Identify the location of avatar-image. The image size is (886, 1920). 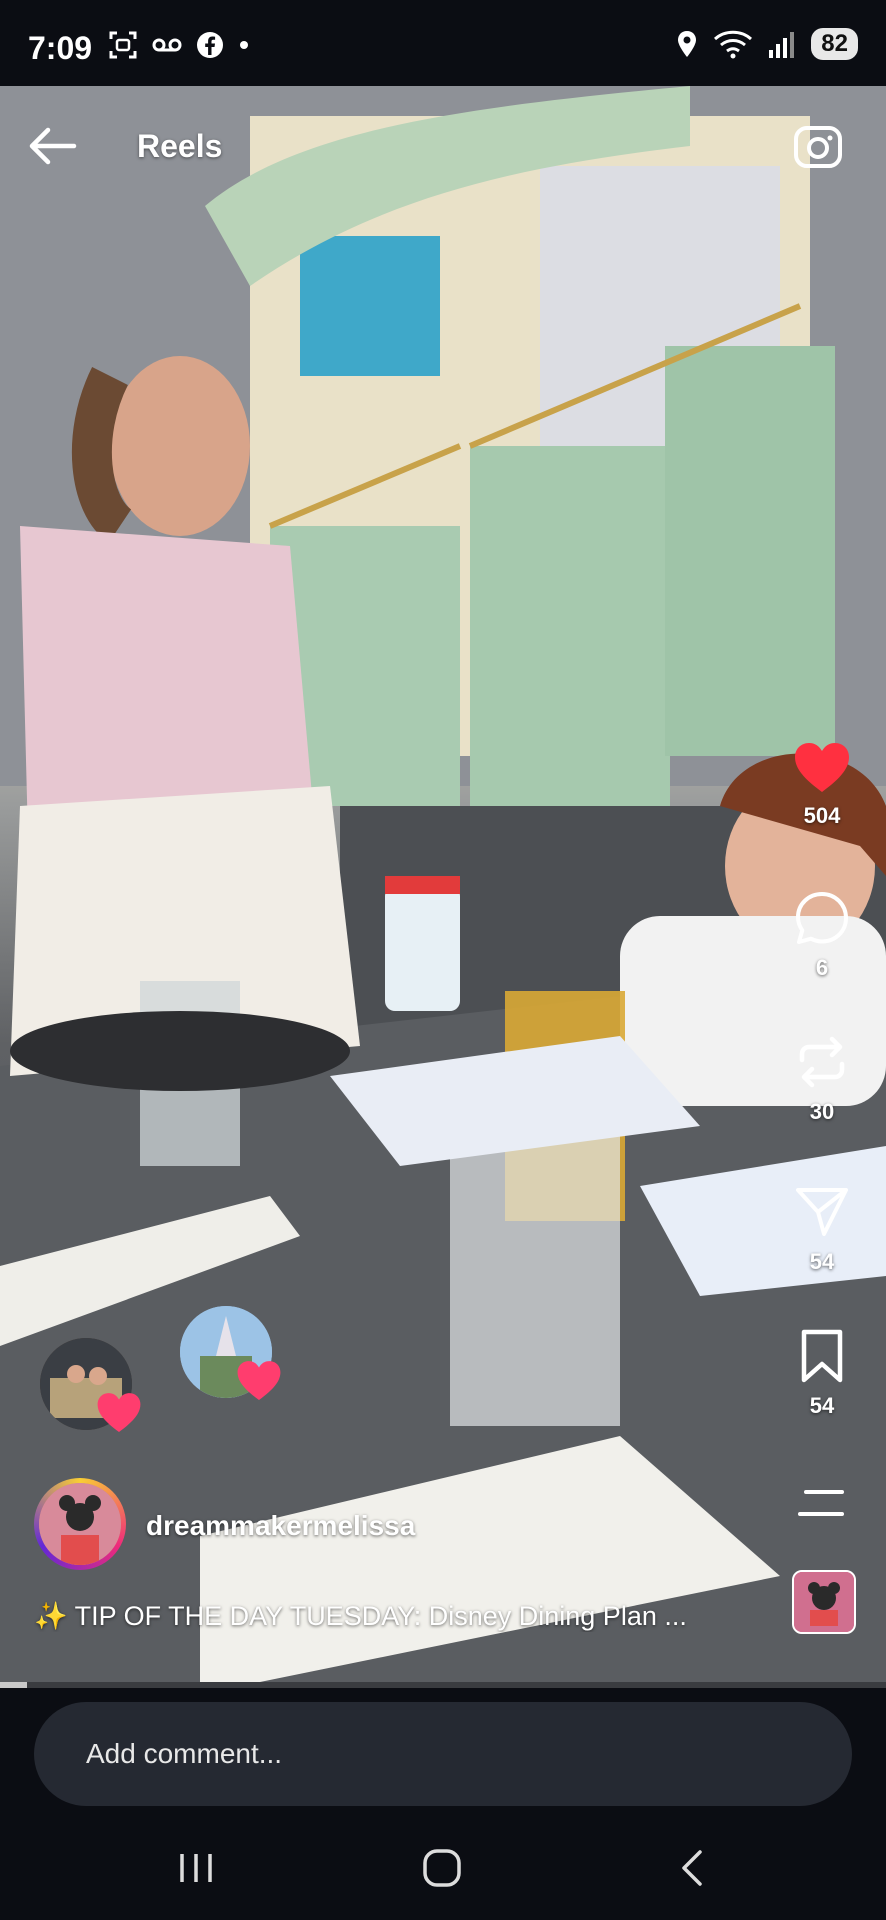
(80, 1524).